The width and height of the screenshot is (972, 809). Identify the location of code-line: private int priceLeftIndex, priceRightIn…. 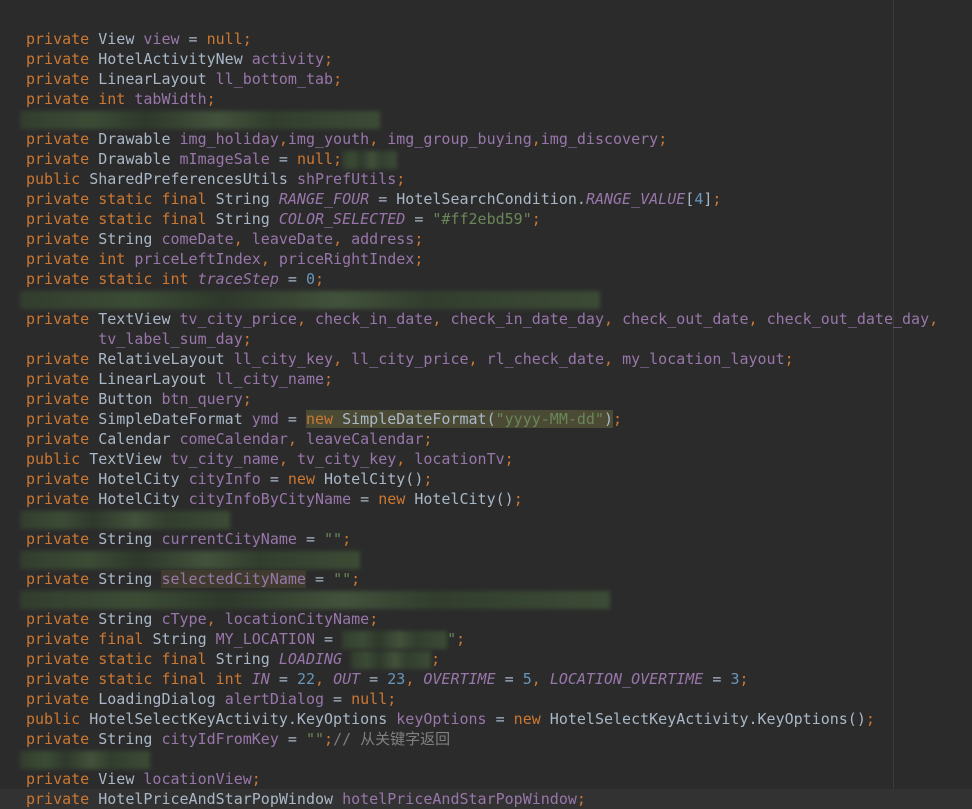
(499, 259).